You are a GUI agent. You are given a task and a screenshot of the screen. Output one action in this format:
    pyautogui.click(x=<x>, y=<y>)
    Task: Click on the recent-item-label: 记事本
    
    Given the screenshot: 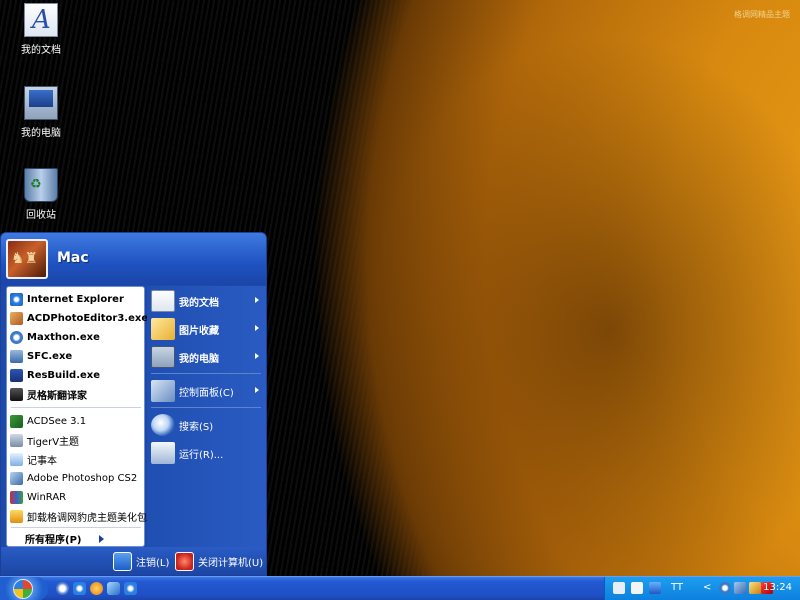 What is the action you would take?
    pyautogui.click(x=42, y=461)
    